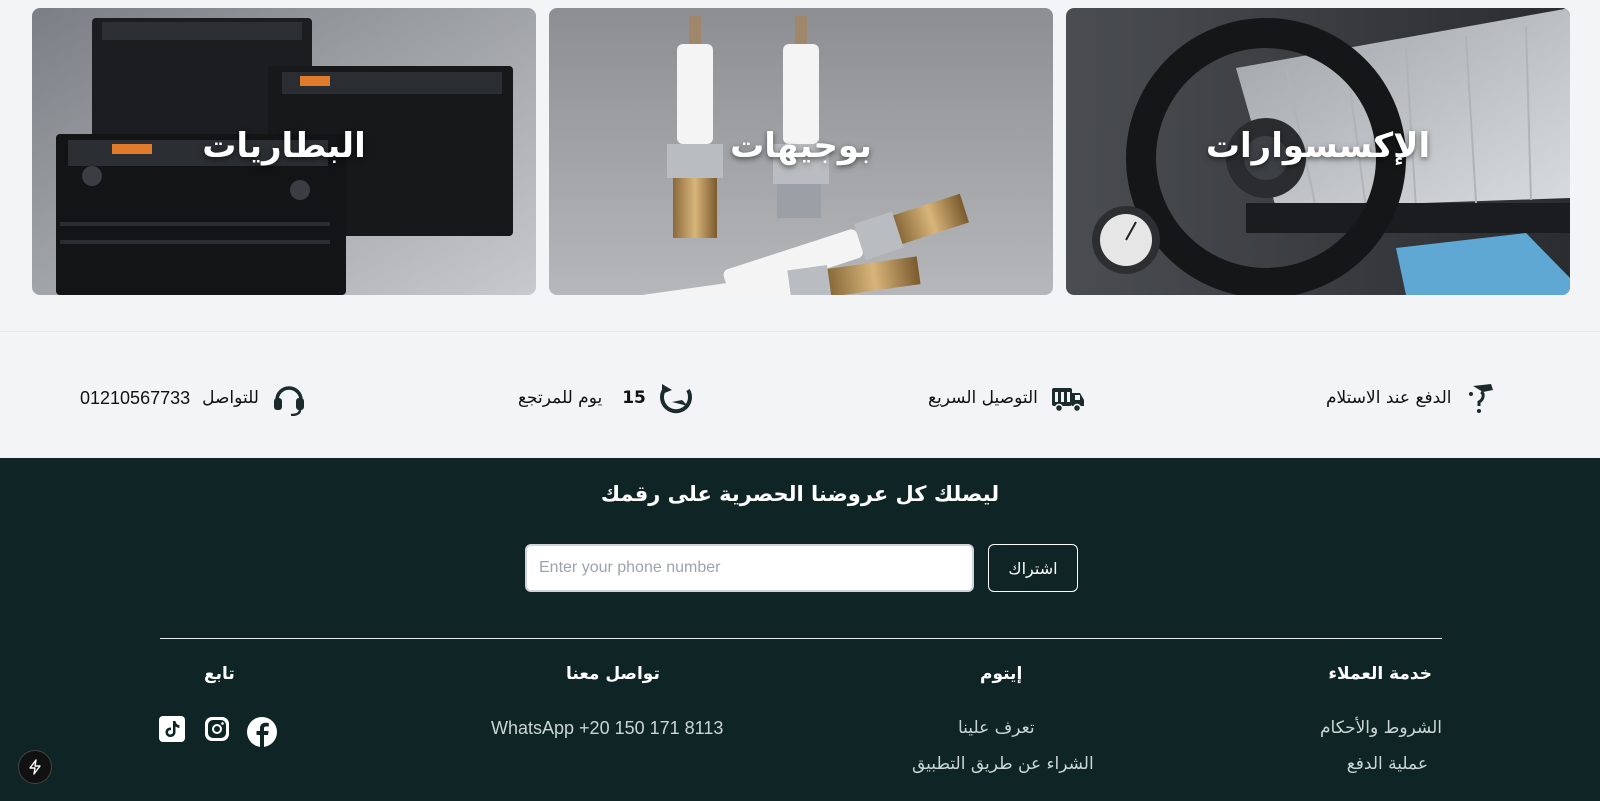  I want to click on company-heading: إيتوم, so click(1001, 674).